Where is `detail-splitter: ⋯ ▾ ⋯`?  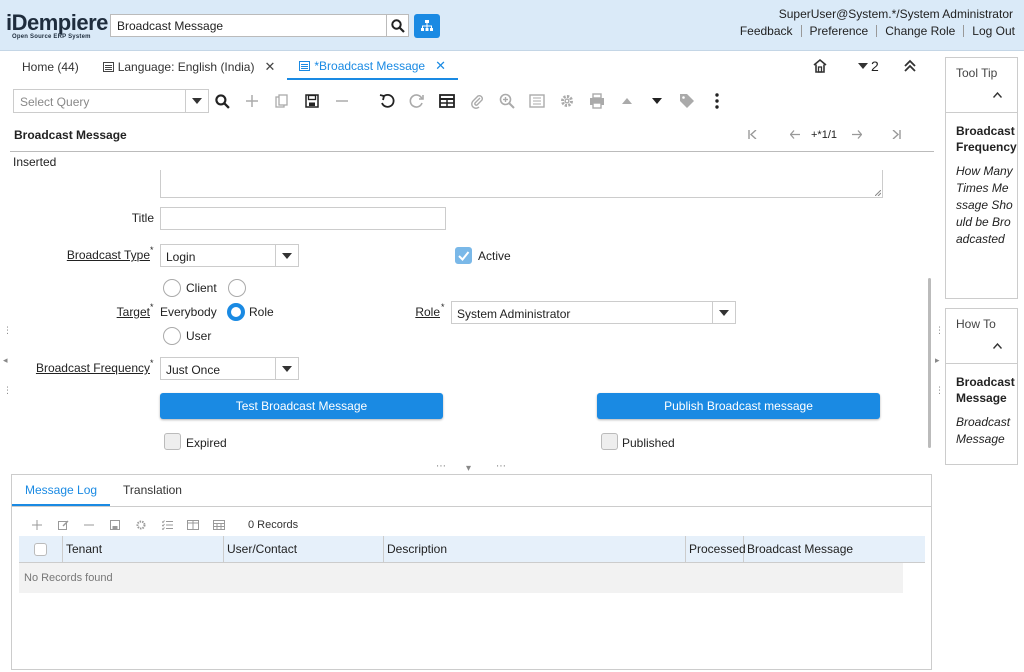
detail-splitter: ⋯ ▾ ⋯ is located at coordinates (472, 467).